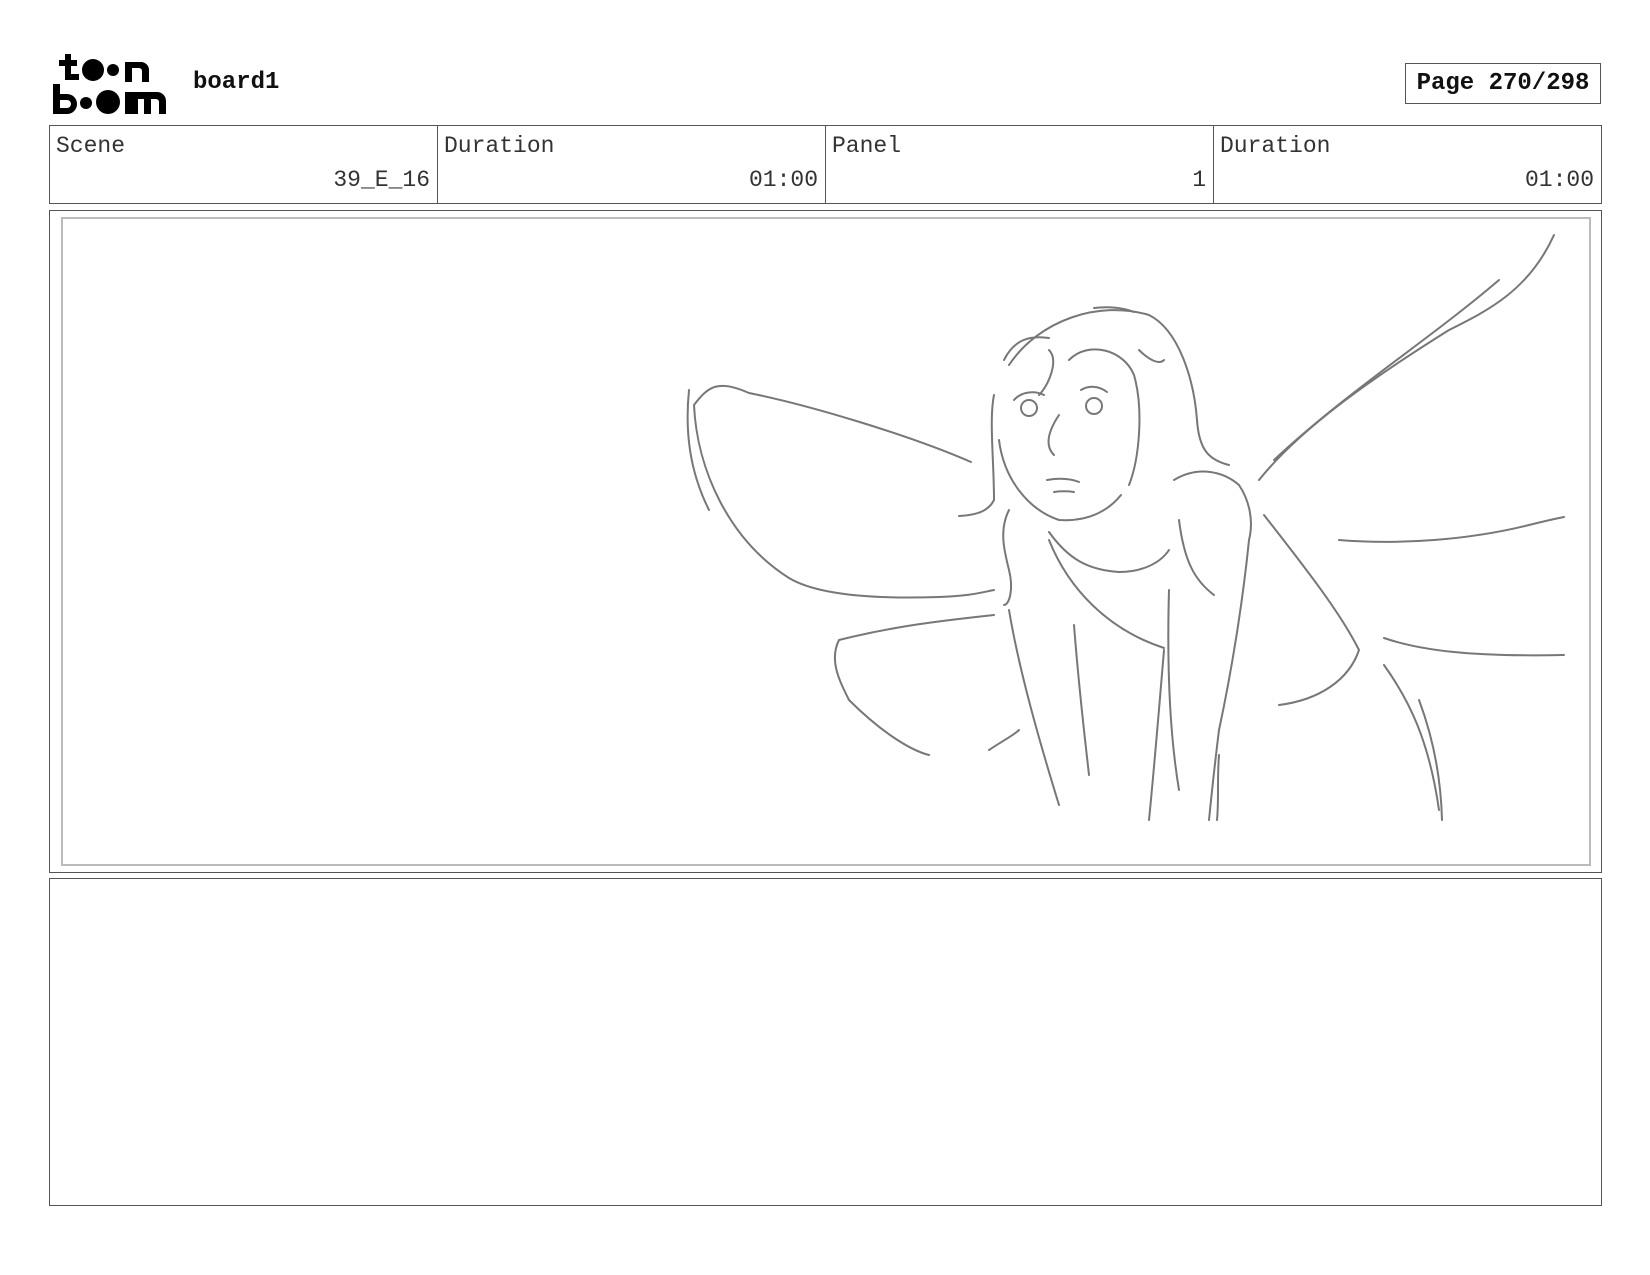  Describe the element at coordinates (1407, 164) in the screenshot. I see `panel-duration-cell: Duration 01:00` at that location.